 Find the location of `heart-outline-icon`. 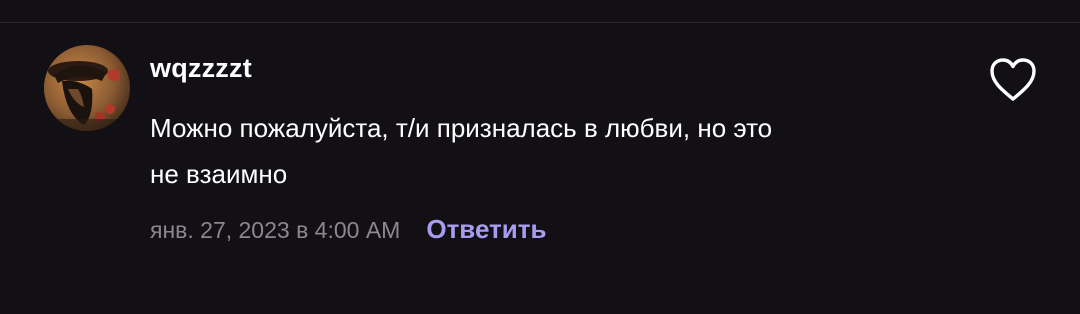

heart-outline-icon is located at coordinates (1013, 79).